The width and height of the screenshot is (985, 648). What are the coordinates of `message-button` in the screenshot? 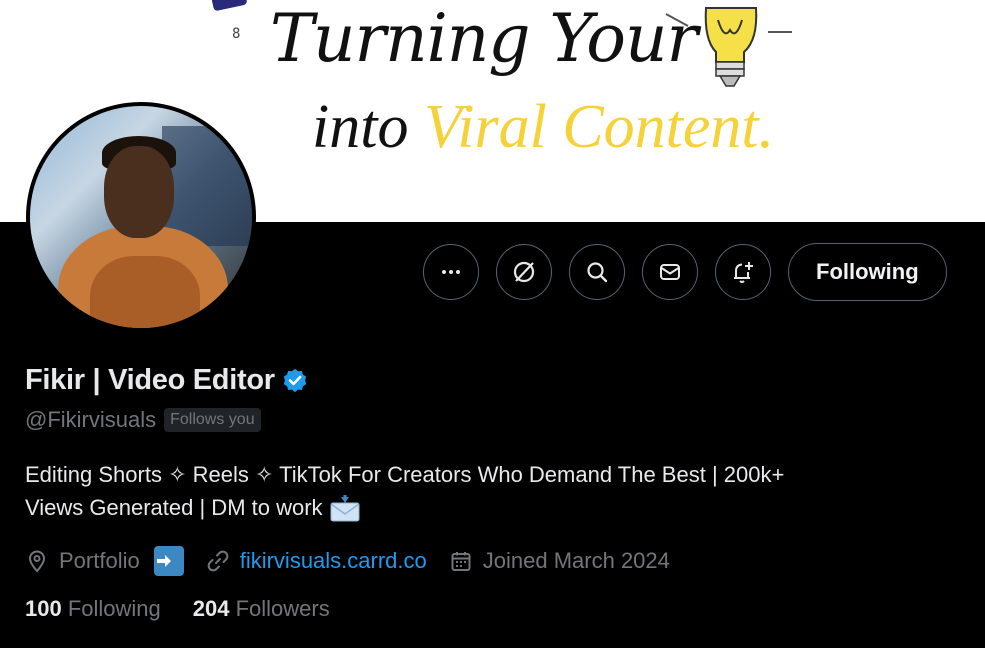 It's located at (670, 272).